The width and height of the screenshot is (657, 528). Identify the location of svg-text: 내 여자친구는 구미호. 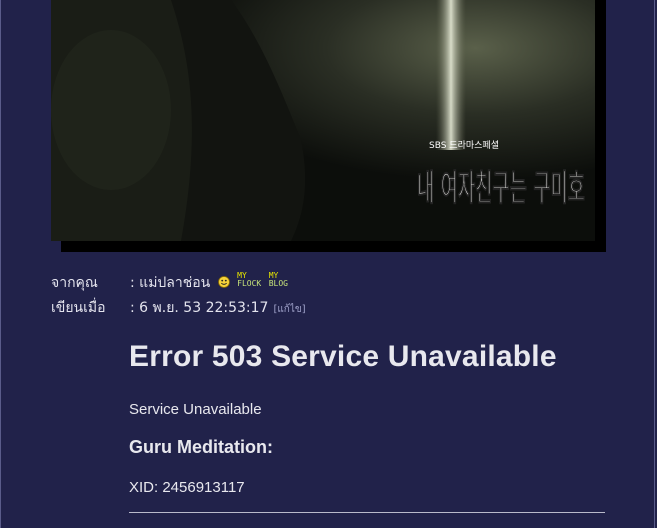
(501, 188).